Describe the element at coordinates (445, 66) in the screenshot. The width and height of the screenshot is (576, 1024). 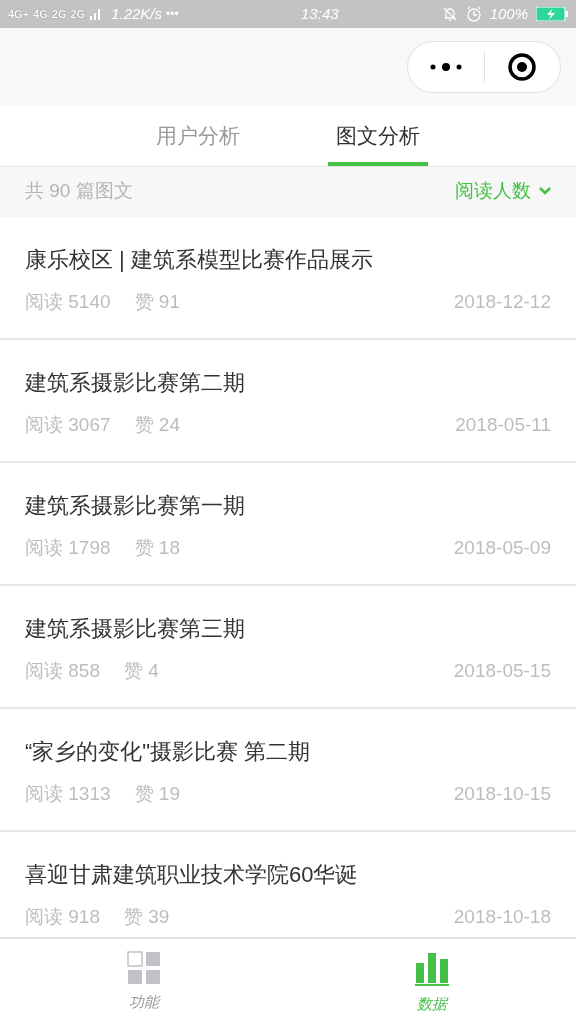
I see `more-icon` at that location.